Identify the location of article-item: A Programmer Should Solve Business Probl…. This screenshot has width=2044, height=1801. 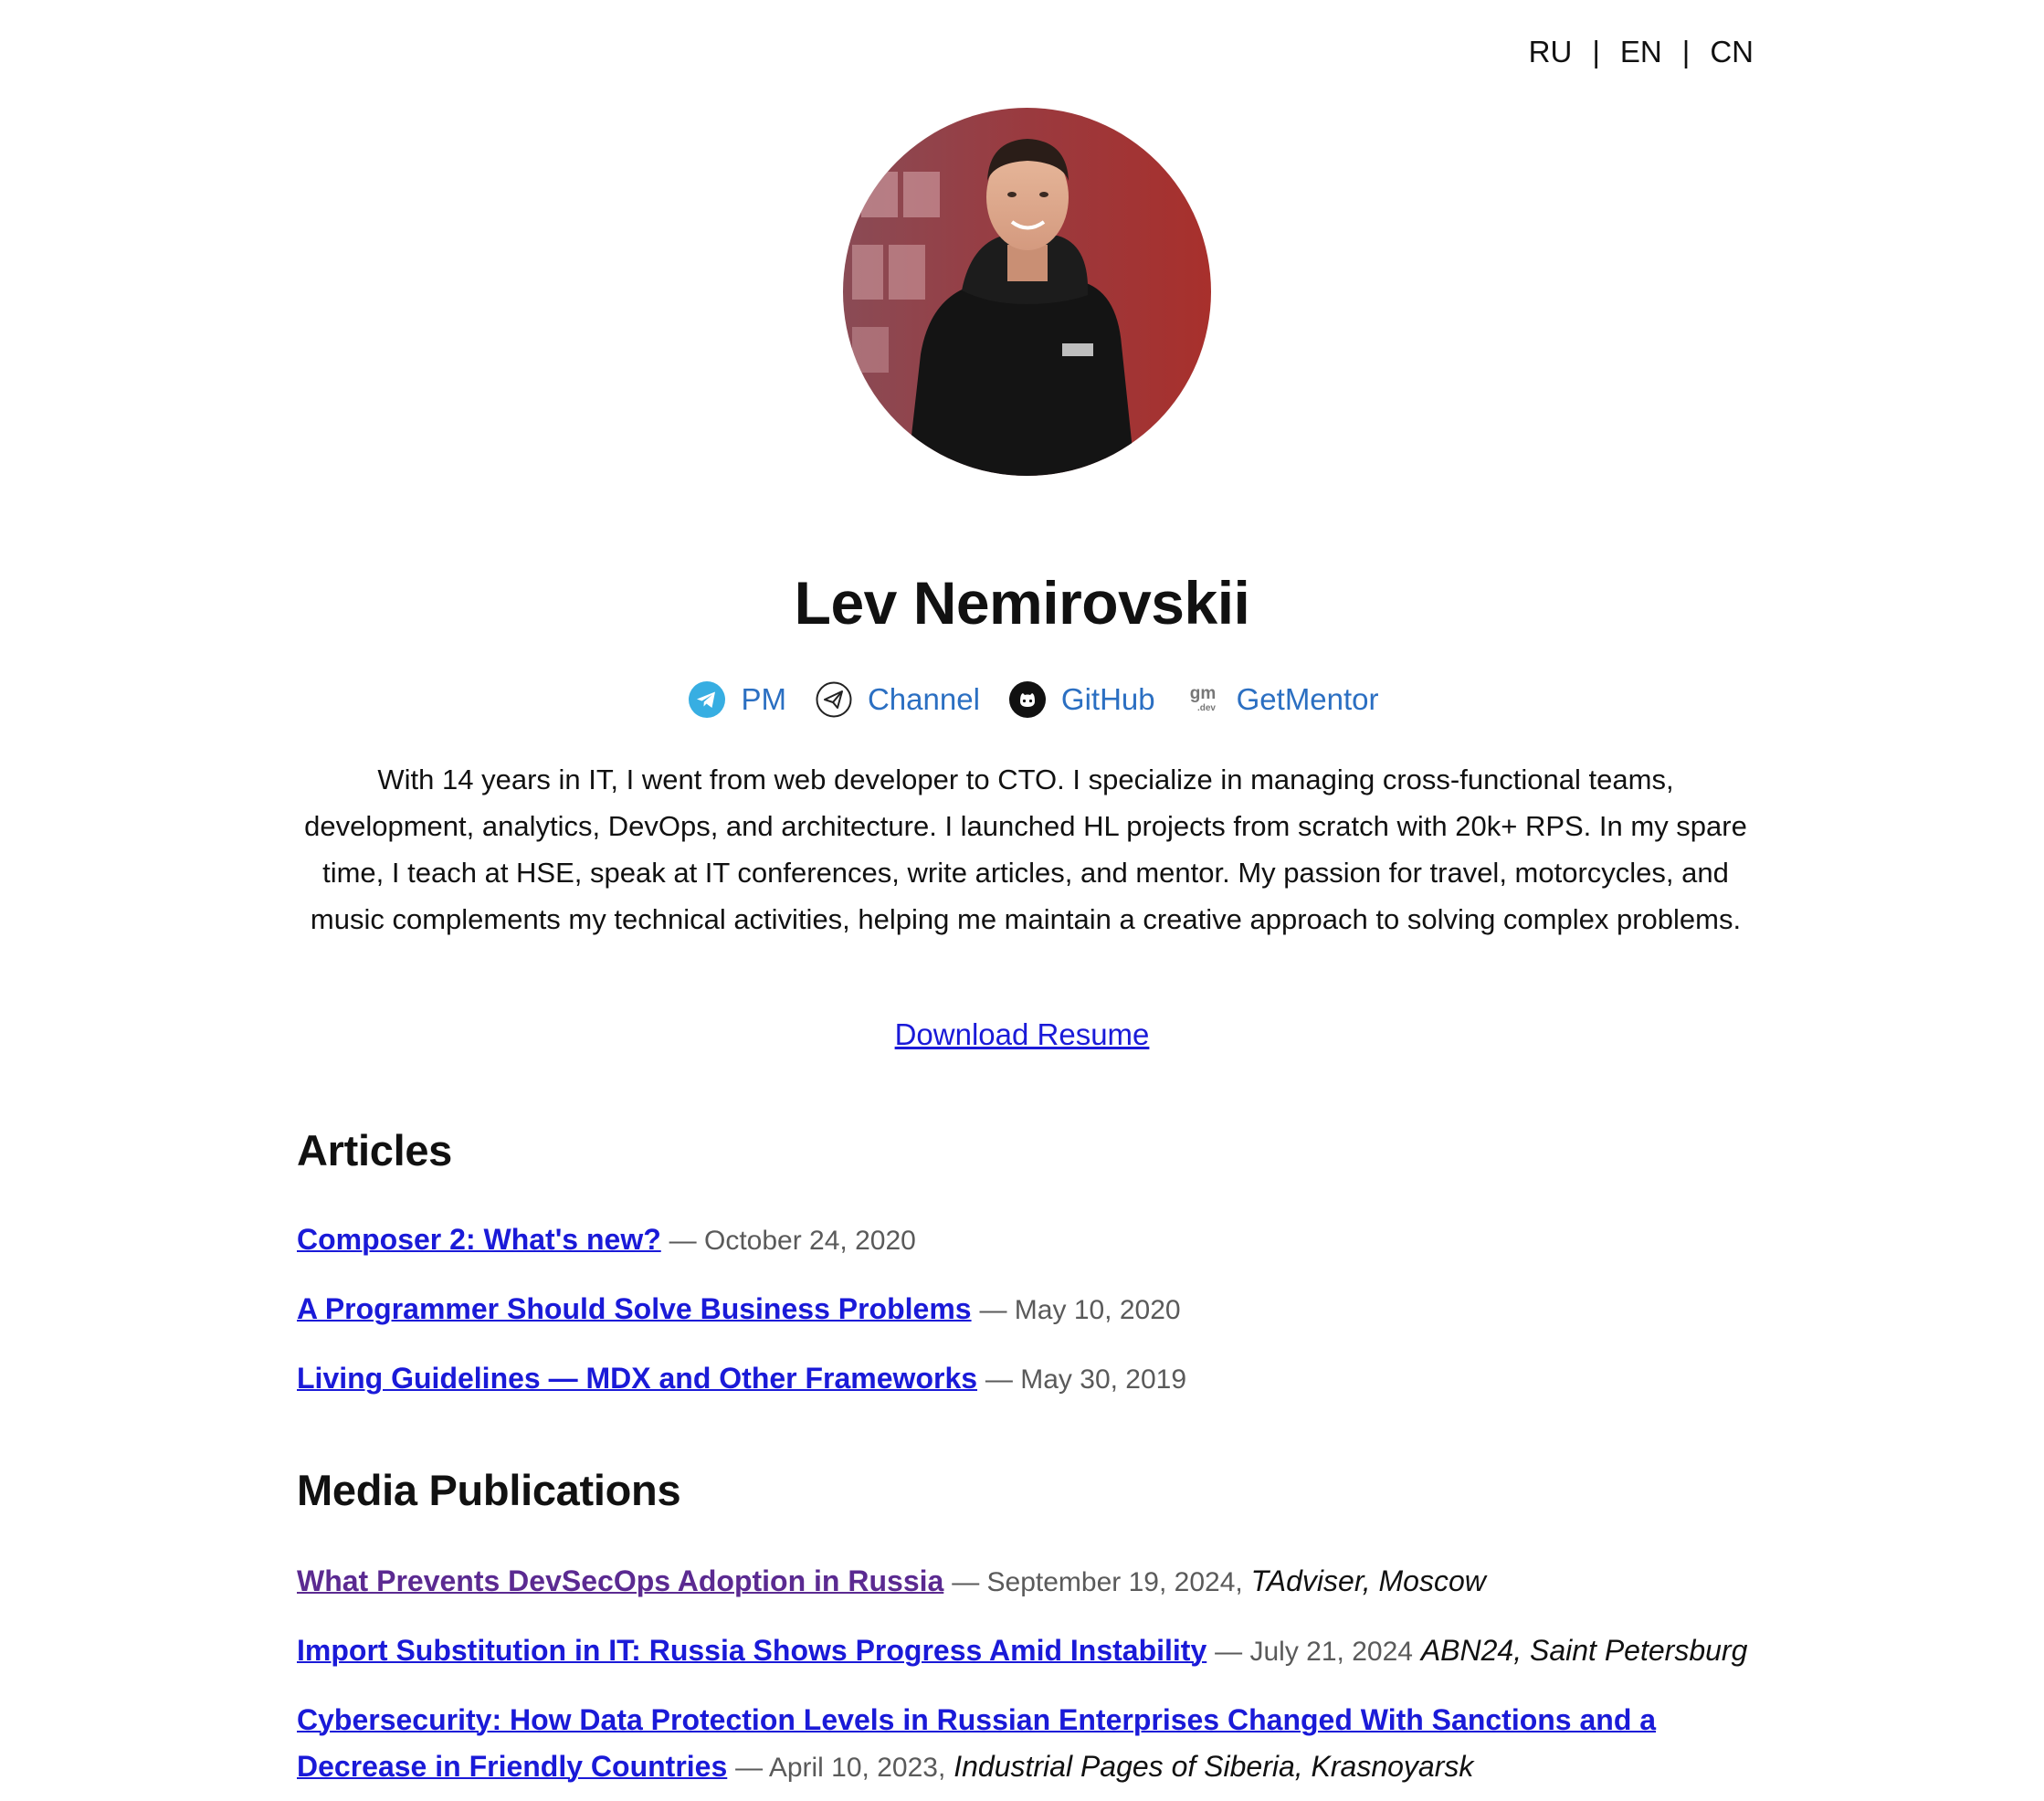
(1036, 1309).